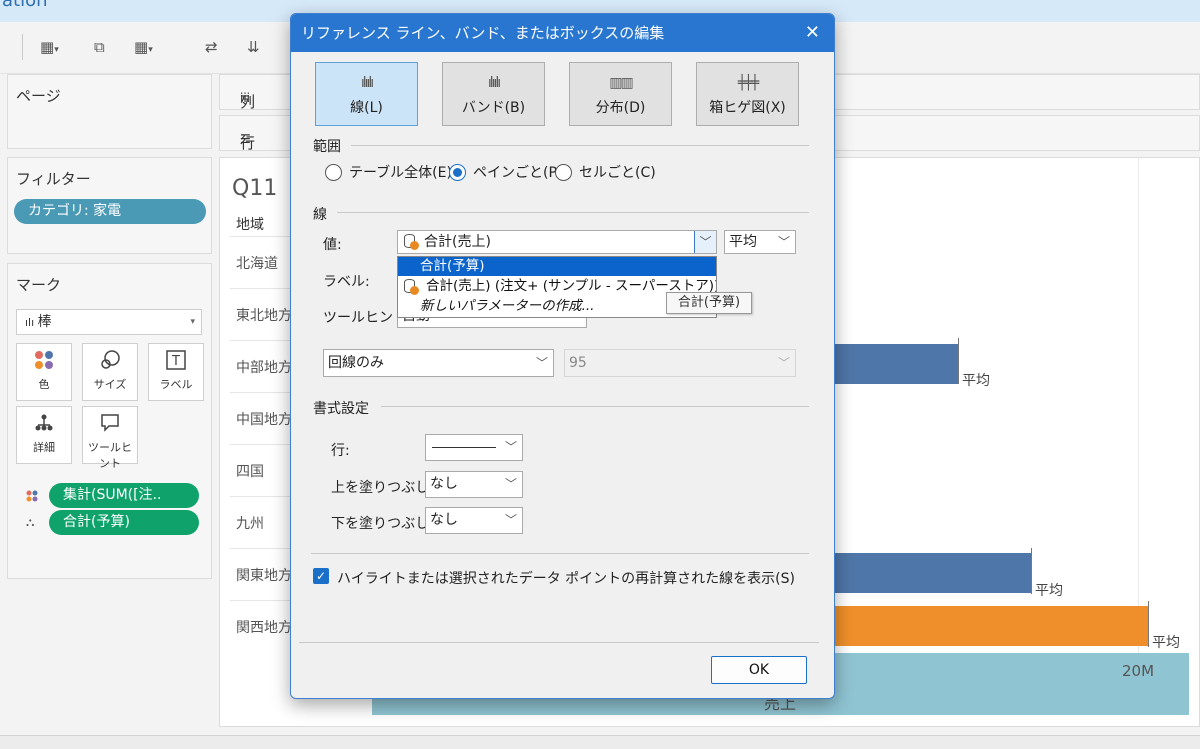  I want to click on scope-table-radio: テーブル全体(E), so click(388, 173).